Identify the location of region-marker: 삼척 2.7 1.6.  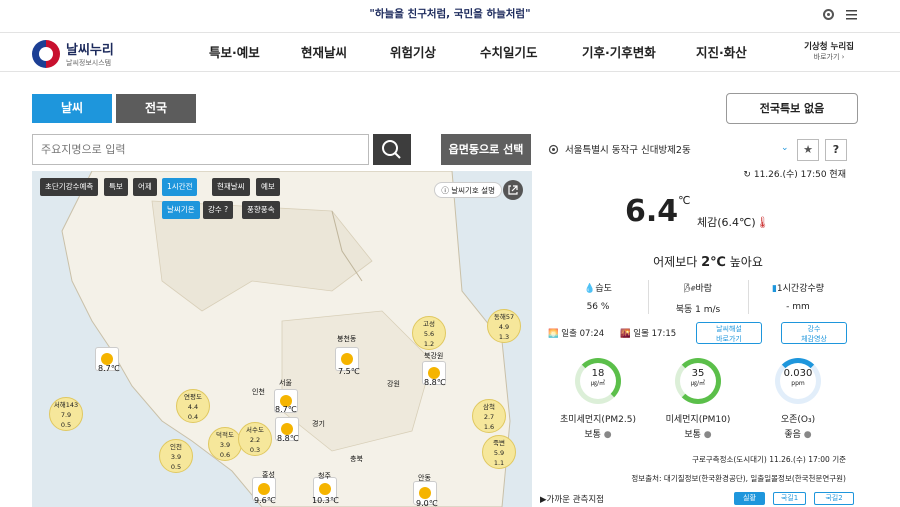
(489, 416).